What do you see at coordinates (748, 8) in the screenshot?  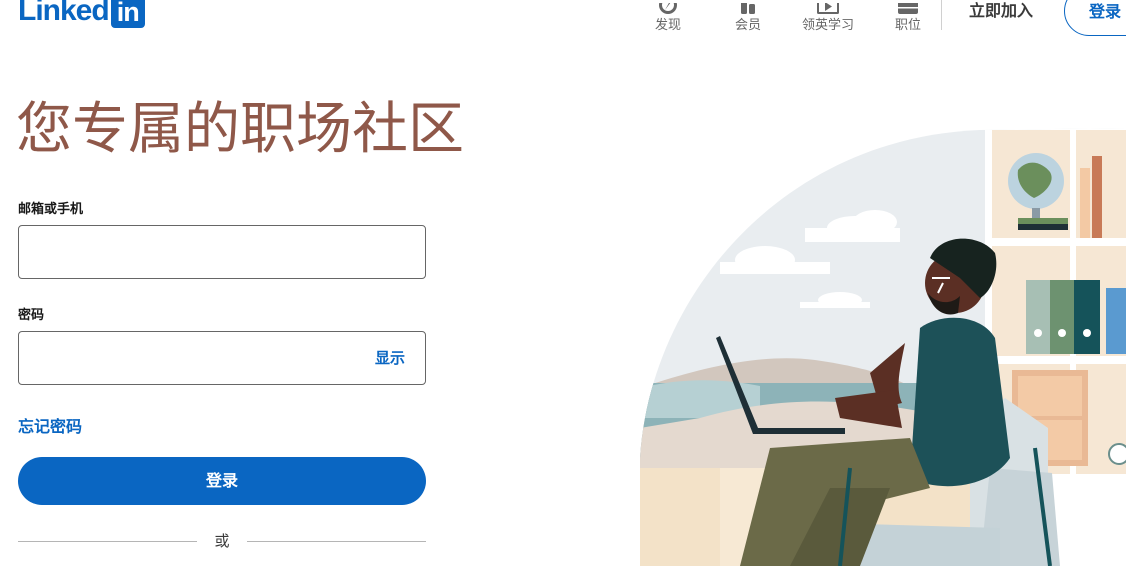 I see `people-icon` at bounding box center [748, 8].